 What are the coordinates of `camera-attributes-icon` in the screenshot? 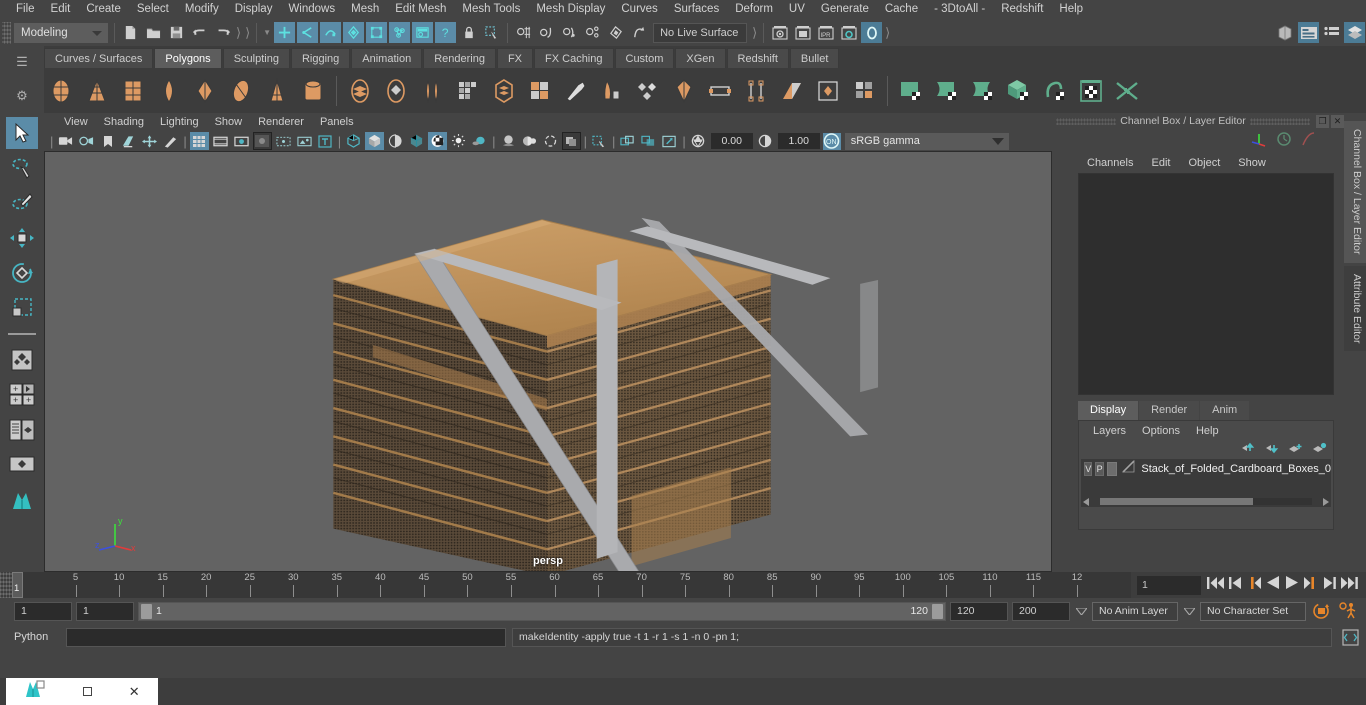 It's located at (86, 141).